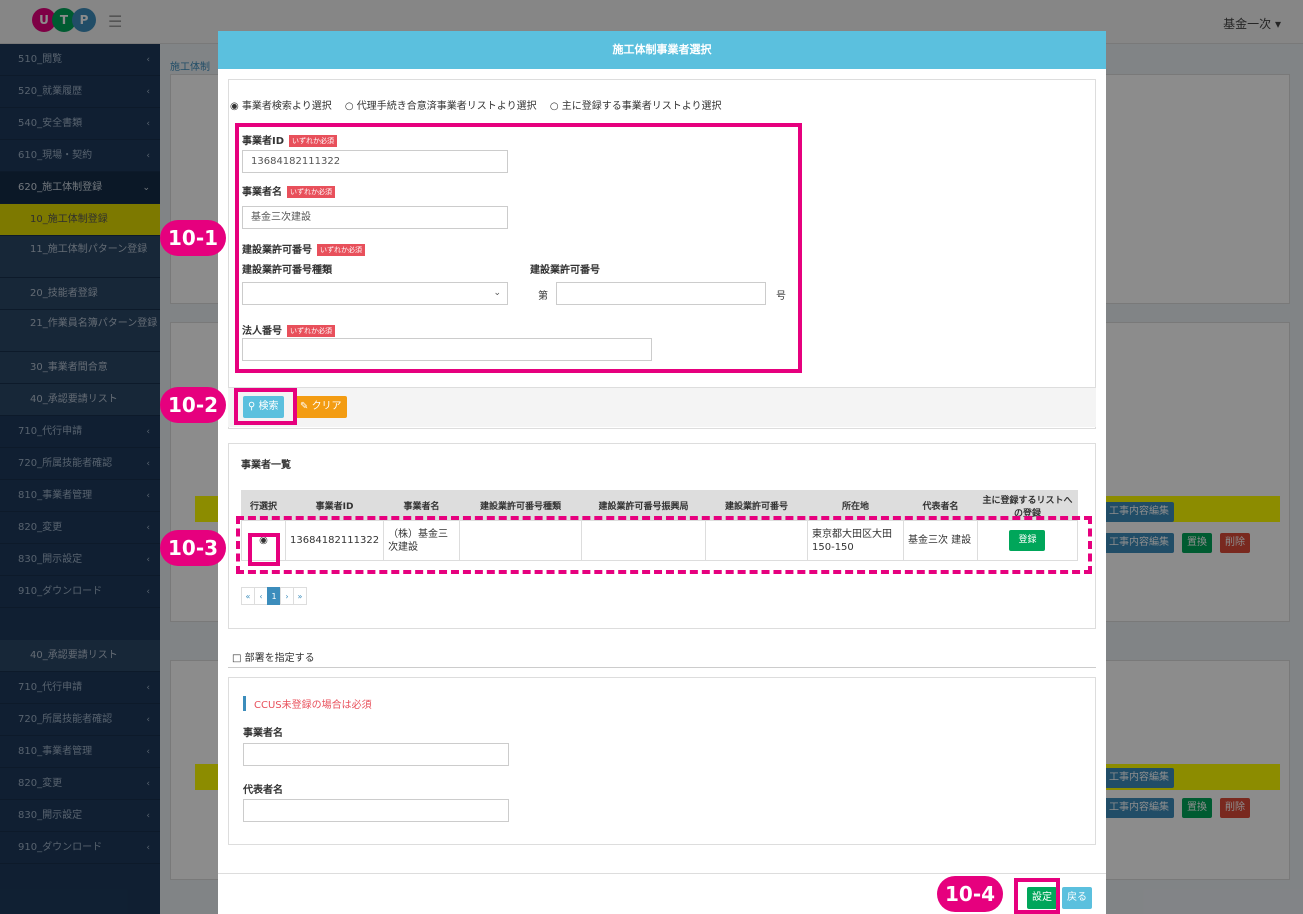  What do you see at coordinates (300, 596) in the screenshot?
I see `page-last: »` at bounding box center [300, 596].